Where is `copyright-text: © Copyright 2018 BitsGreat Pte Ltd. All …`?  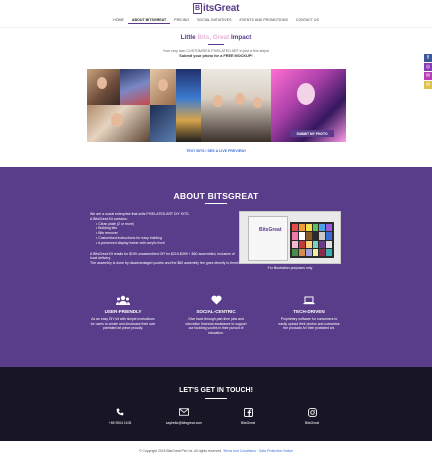
copyright-text: © Copyright 2018 BitsGreat Pte Ltd. All … is located at coordinates (181, 451).